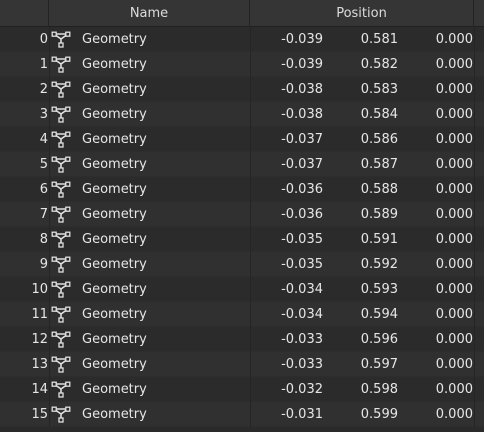  I want to click on position-y-value: 0.591, so click(379, 239).